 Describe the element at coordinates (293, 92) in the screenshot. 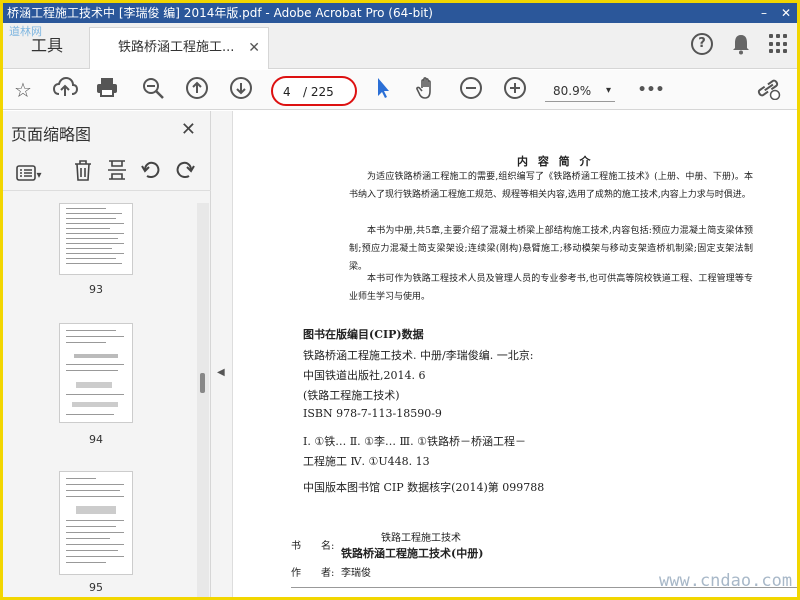

I see `page-number-input` at that location.